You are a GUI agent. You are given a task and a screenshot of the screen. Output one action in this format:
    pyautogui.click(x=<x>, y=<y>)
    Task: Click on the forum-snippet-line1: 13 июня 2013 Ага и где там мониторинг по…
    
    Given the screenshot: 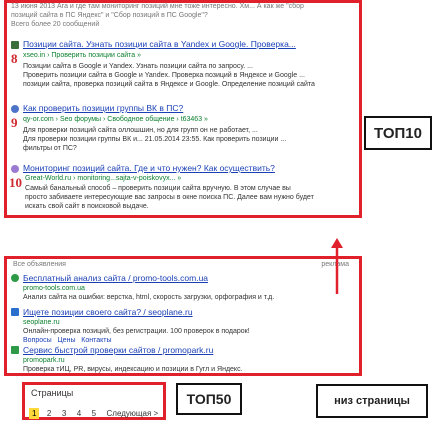 What is the action you would take?
    pyautogui.click(x=157, y=6)
    